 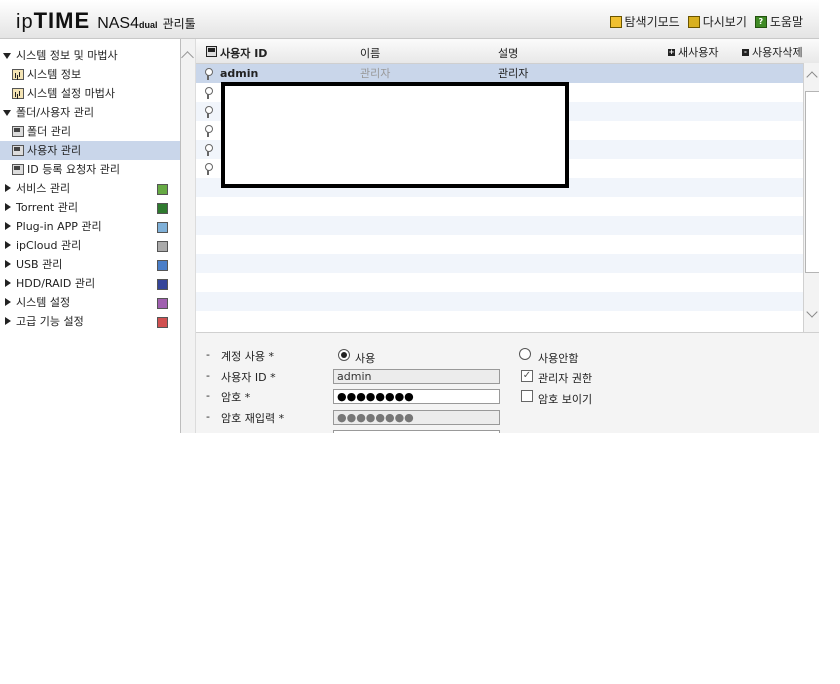 What do you see at coordinates (395, 135) in the screenshot?
I see `redaction-box` at bounding box center [395, 135].